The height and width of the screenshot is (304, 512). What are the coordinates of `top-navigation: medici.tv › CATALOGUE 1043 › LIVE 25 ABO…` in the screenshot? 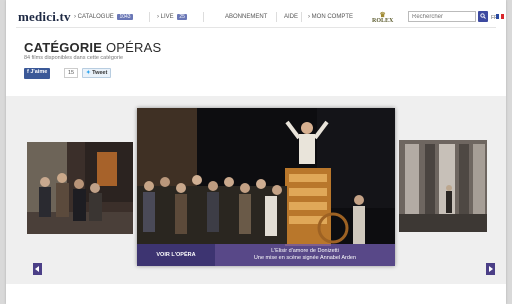 It's located at (256, 16).